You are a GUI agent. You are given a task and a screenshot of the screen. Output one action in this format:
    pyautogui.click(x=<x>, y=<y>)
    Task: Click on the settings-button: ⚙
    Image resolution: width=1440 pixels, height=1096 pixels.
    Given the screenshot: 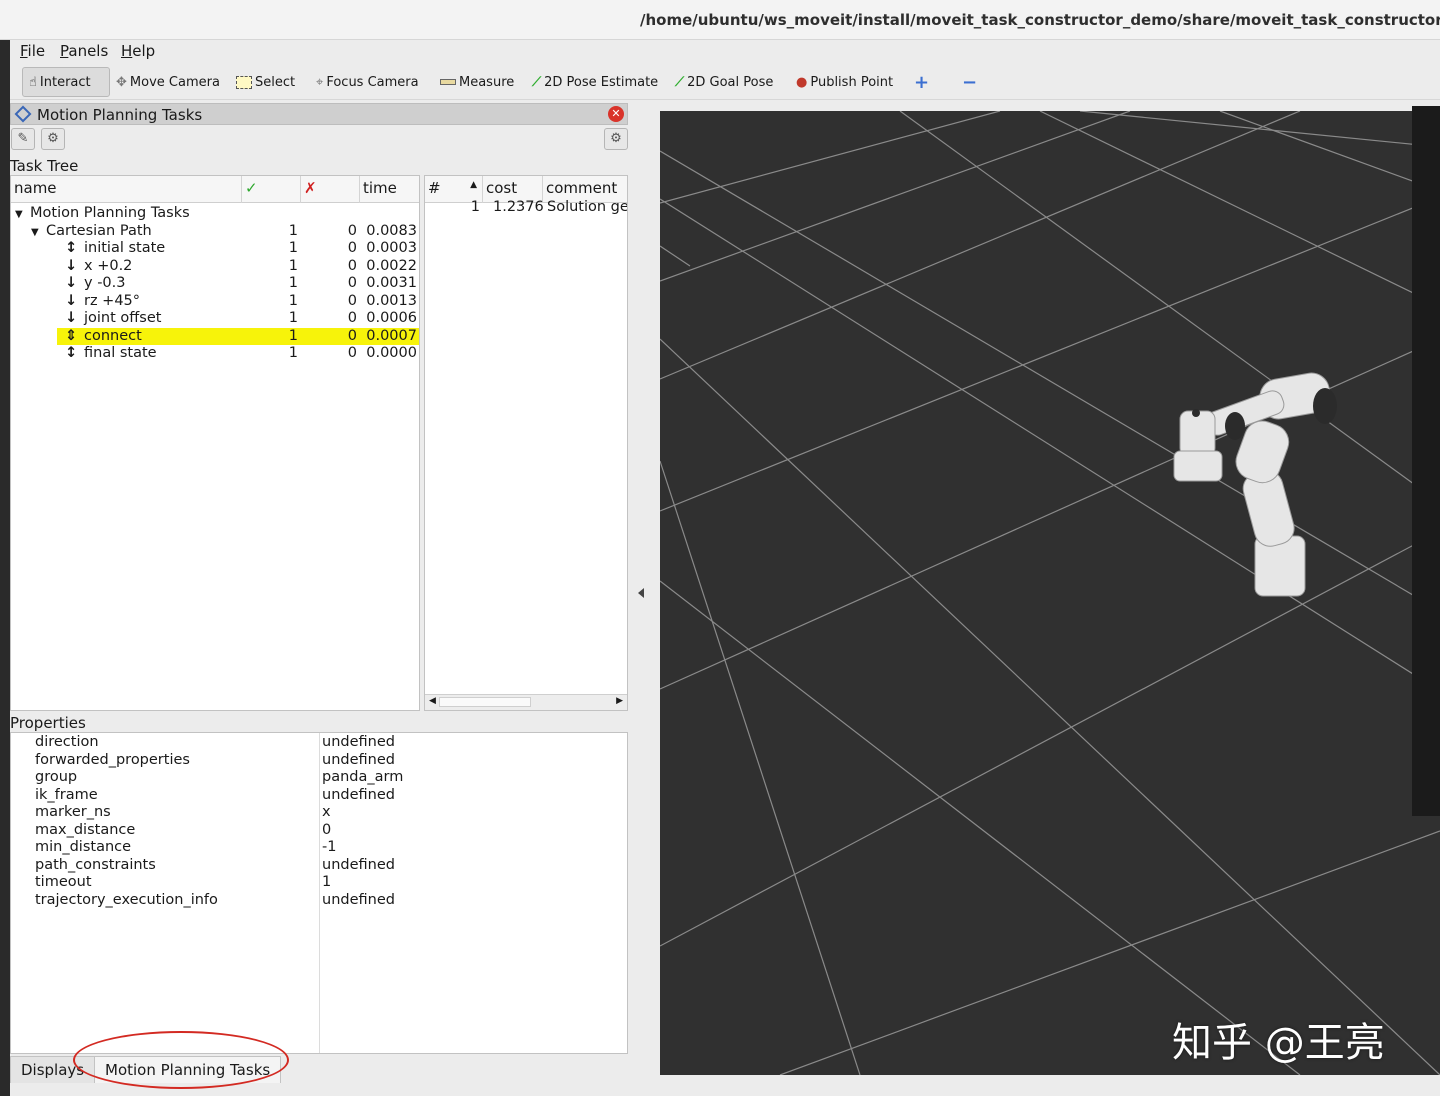 What is the action you would take?
    pyautogui.click(x=53, y=139)
    